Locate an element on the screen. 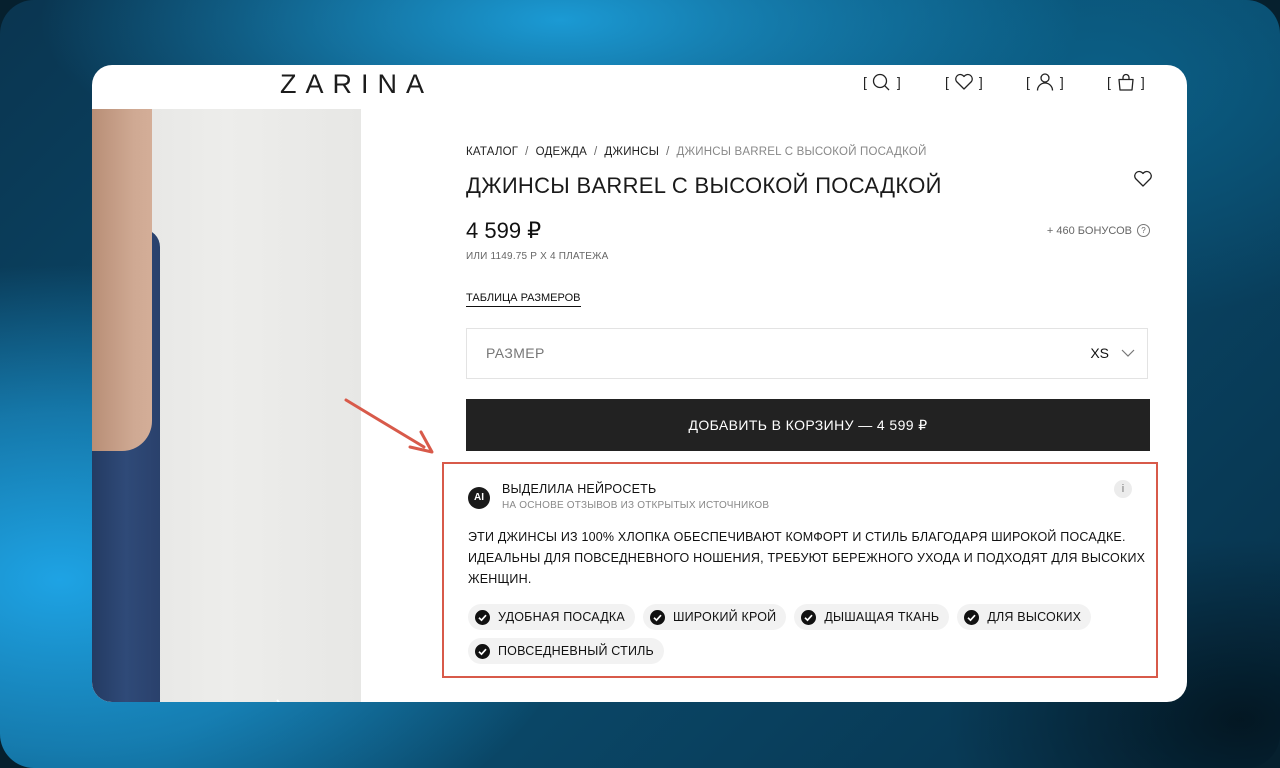  chevron-down-icon is located at coordinates (1128, 353).